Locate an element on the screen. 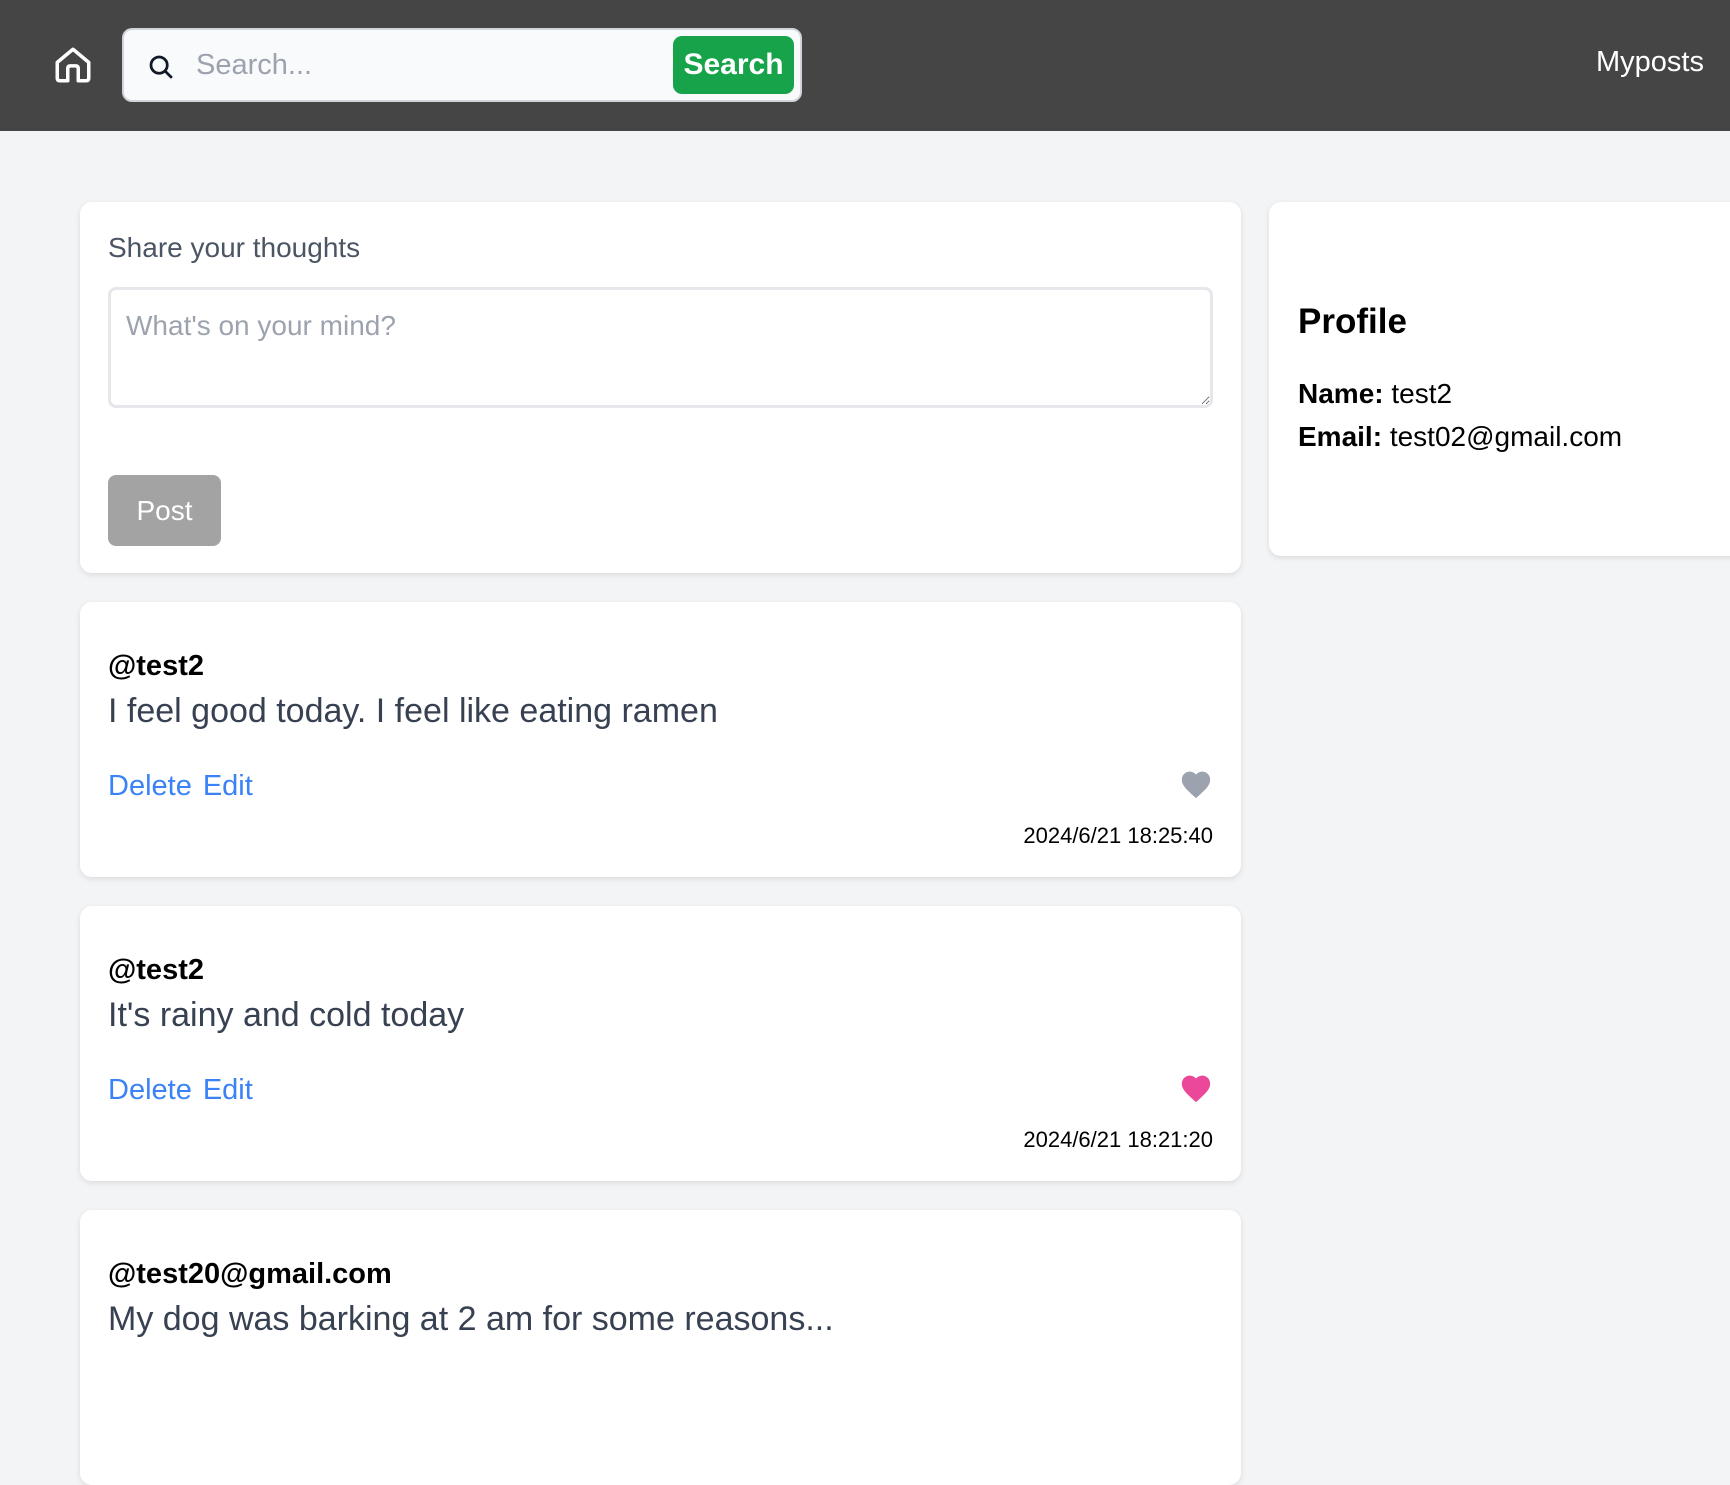 This screenshot has height=1485, width=1730. search-bar: Search is located at coordinates (462, 65).